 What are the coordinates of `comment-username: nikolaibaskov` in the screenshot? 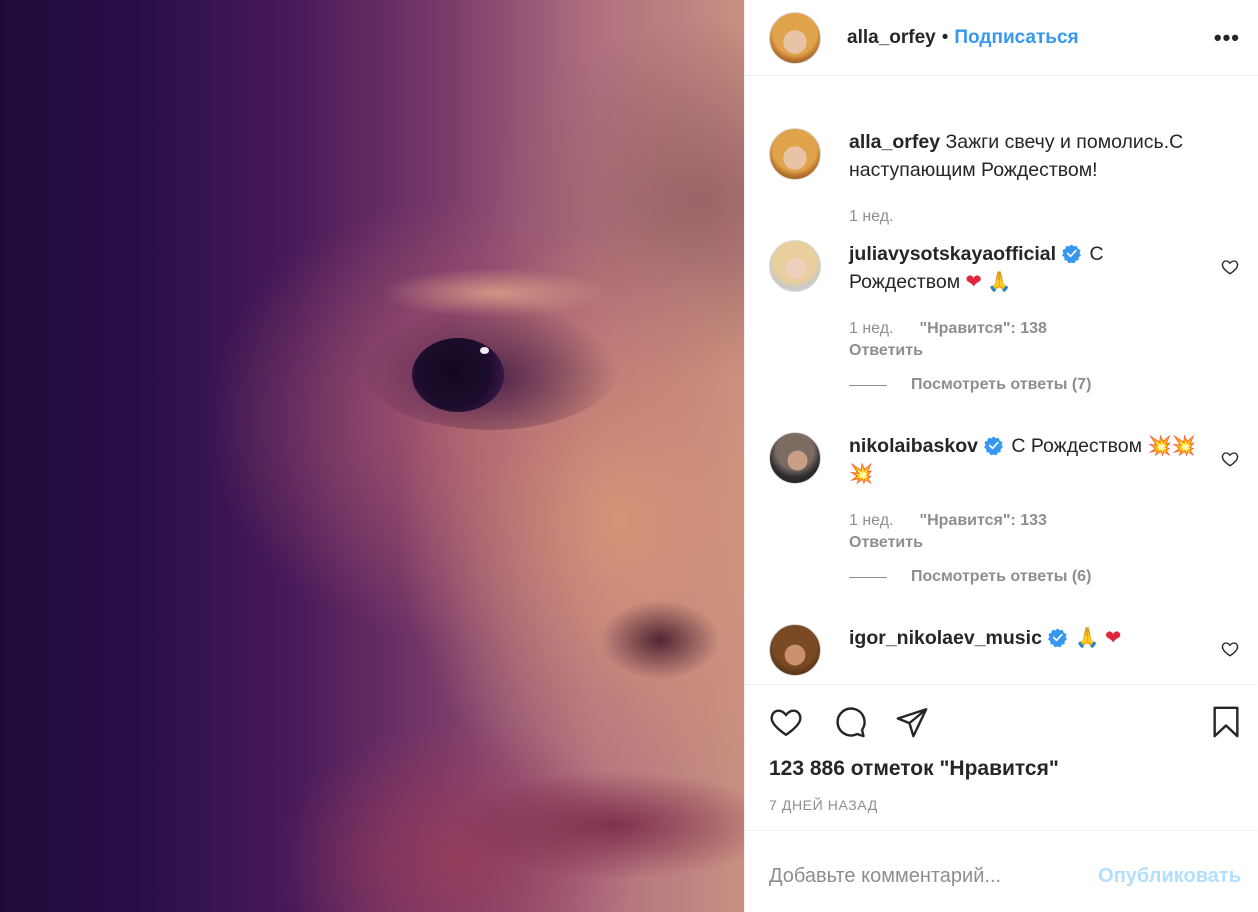 It's located at (913, 446).